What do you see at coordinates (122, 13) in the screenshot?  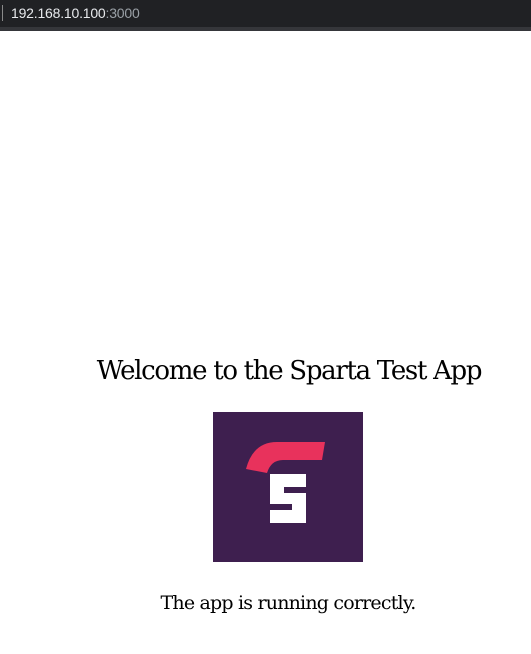 I see `url-port: :3000` at bounding box center [122, 13].